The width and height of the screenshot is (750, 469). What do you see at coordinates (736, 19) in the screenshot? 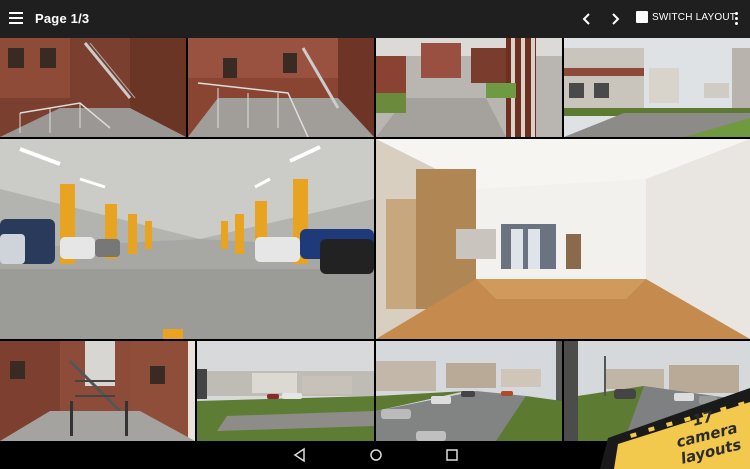
I see `overflow-menu-icon` at bounding box center [736, 19].